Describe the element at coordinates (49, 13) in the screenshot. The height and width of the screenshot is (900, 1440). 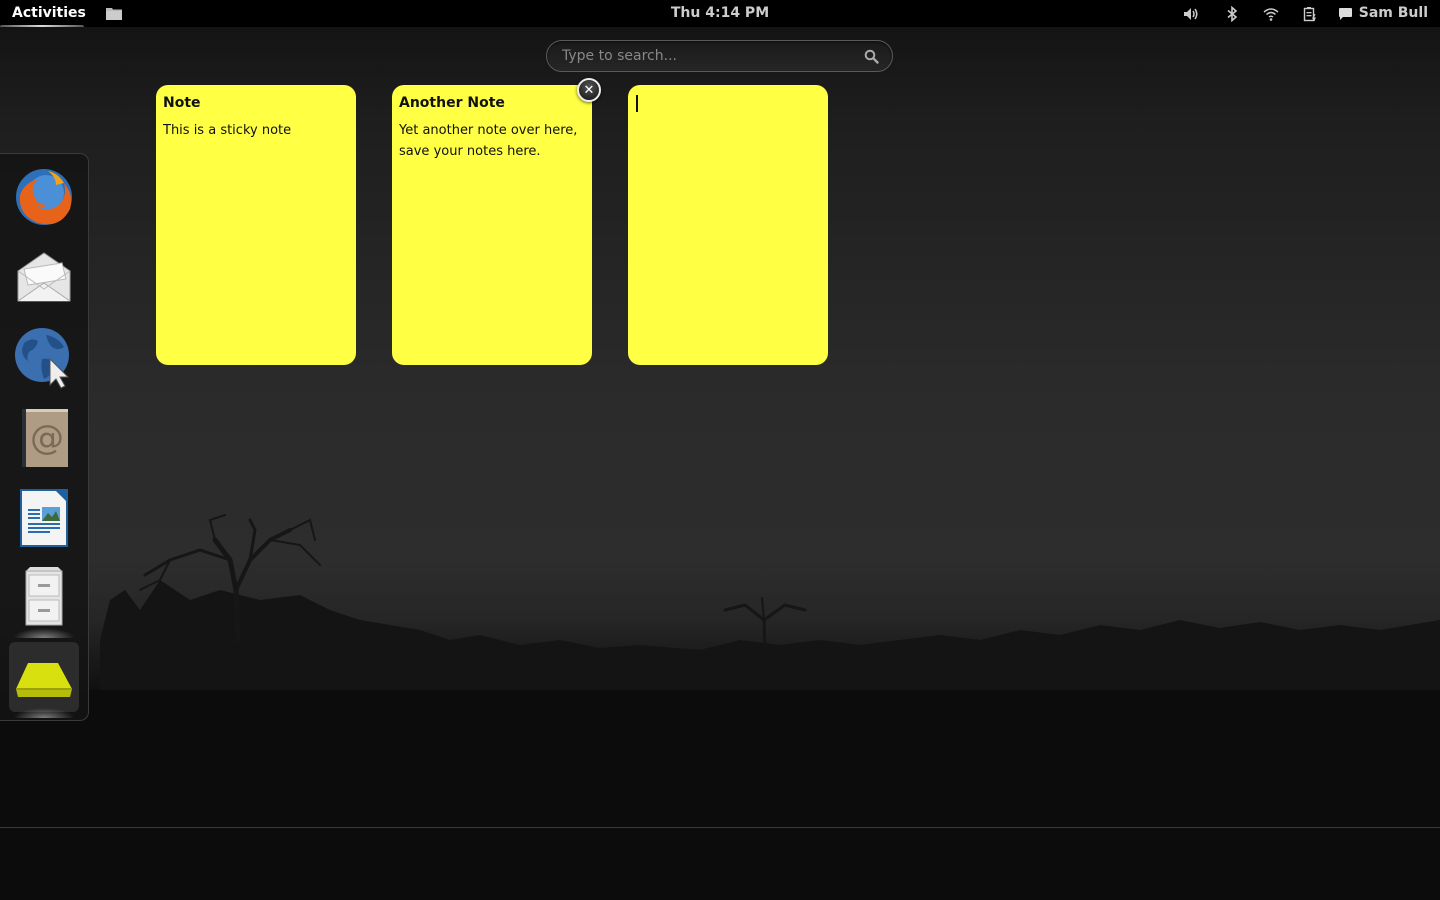
I see `activities-button: Activities` at that location.